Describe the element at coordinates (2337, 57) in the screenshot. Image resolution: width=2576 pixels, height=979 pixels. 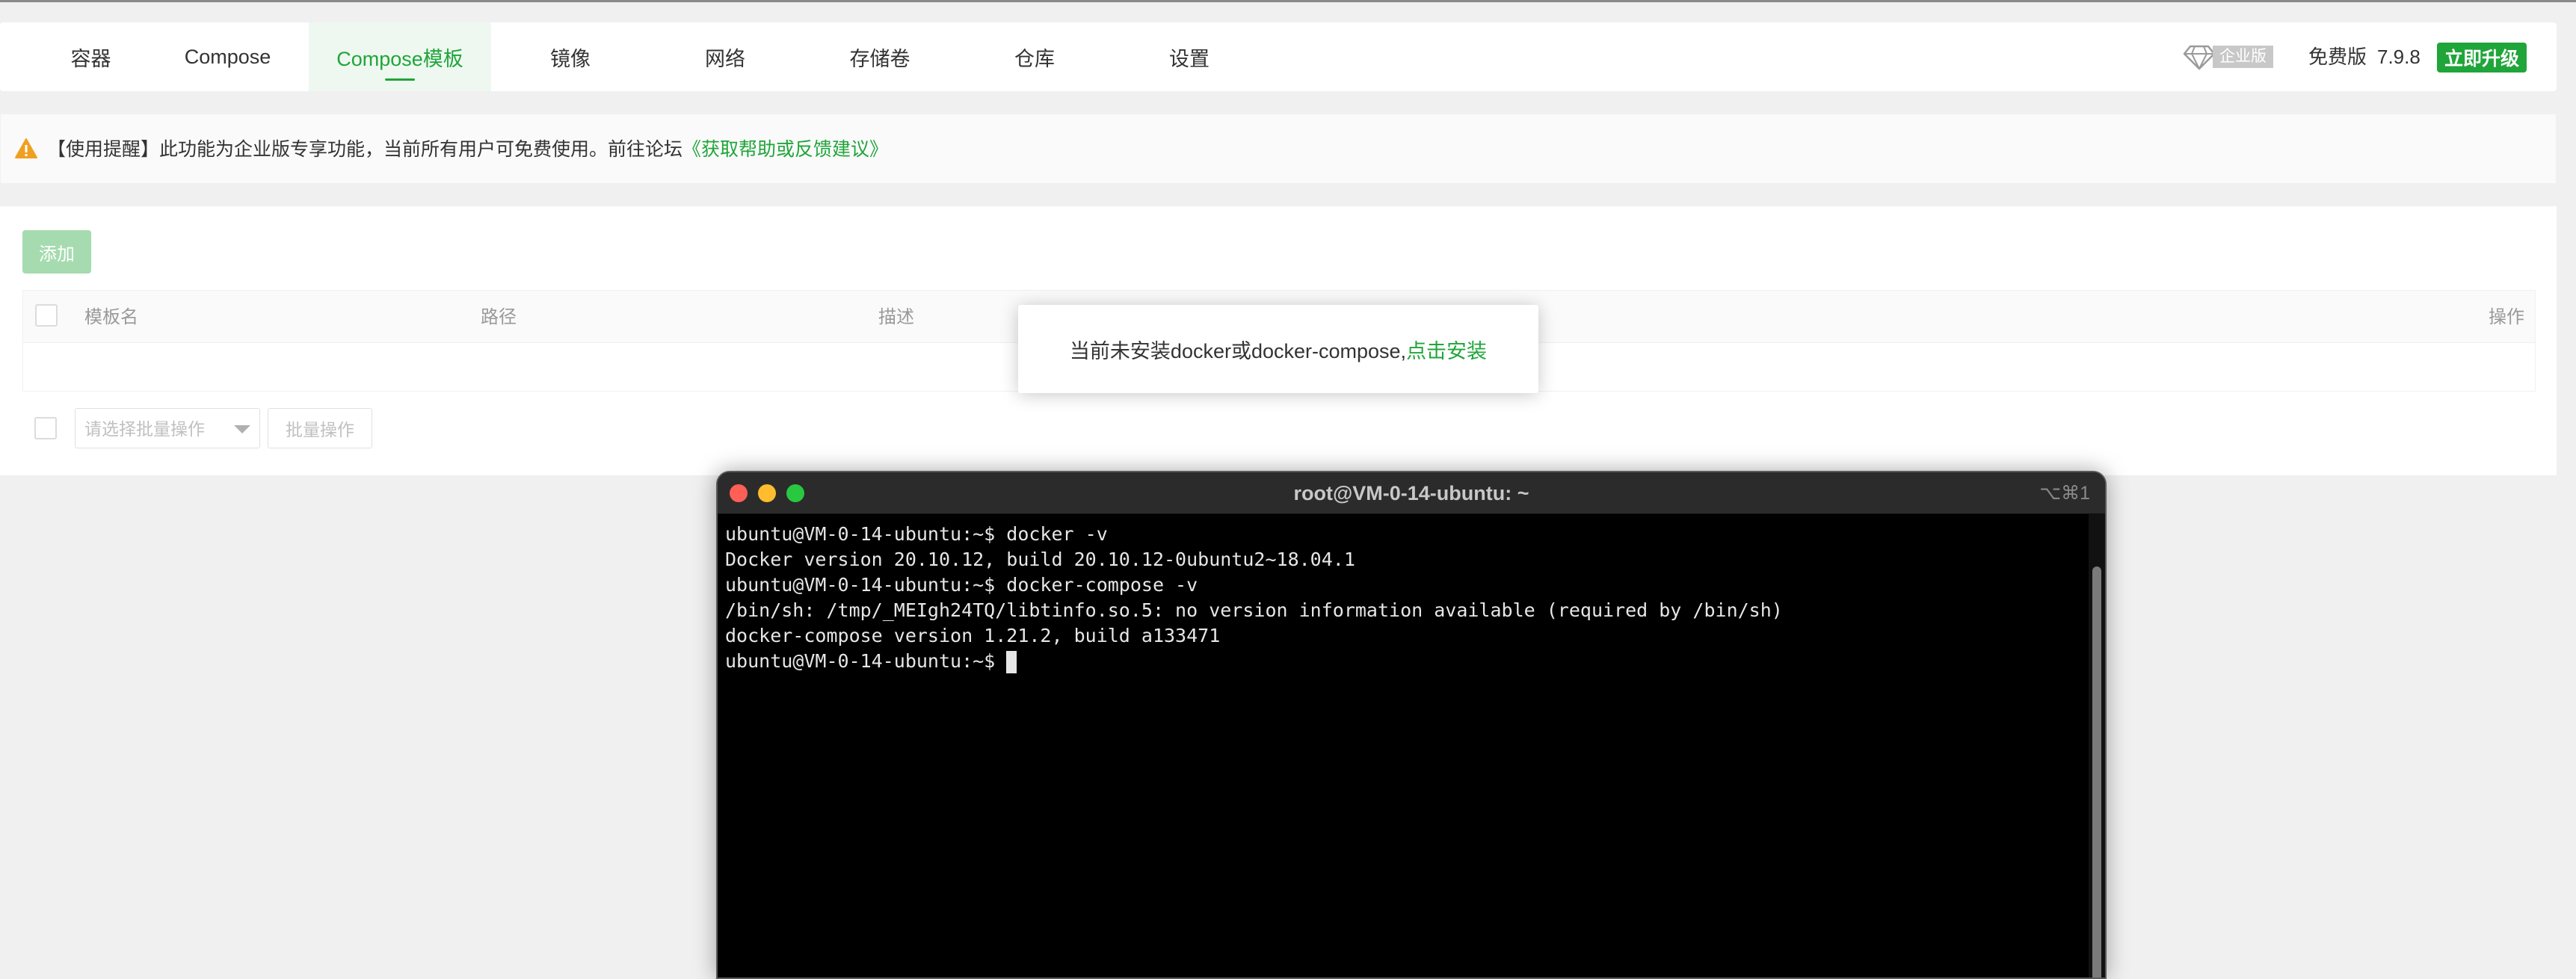
I see `free-edition-label: 免费版` at that location.